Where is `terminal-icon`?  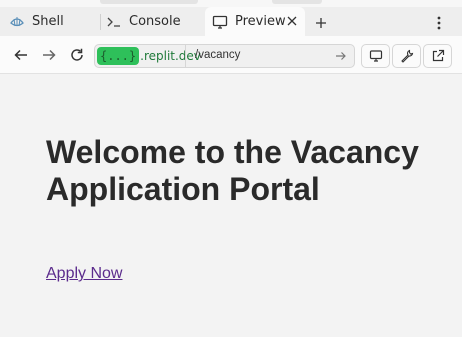
terminal-icon is located at coordinates (114, 22).